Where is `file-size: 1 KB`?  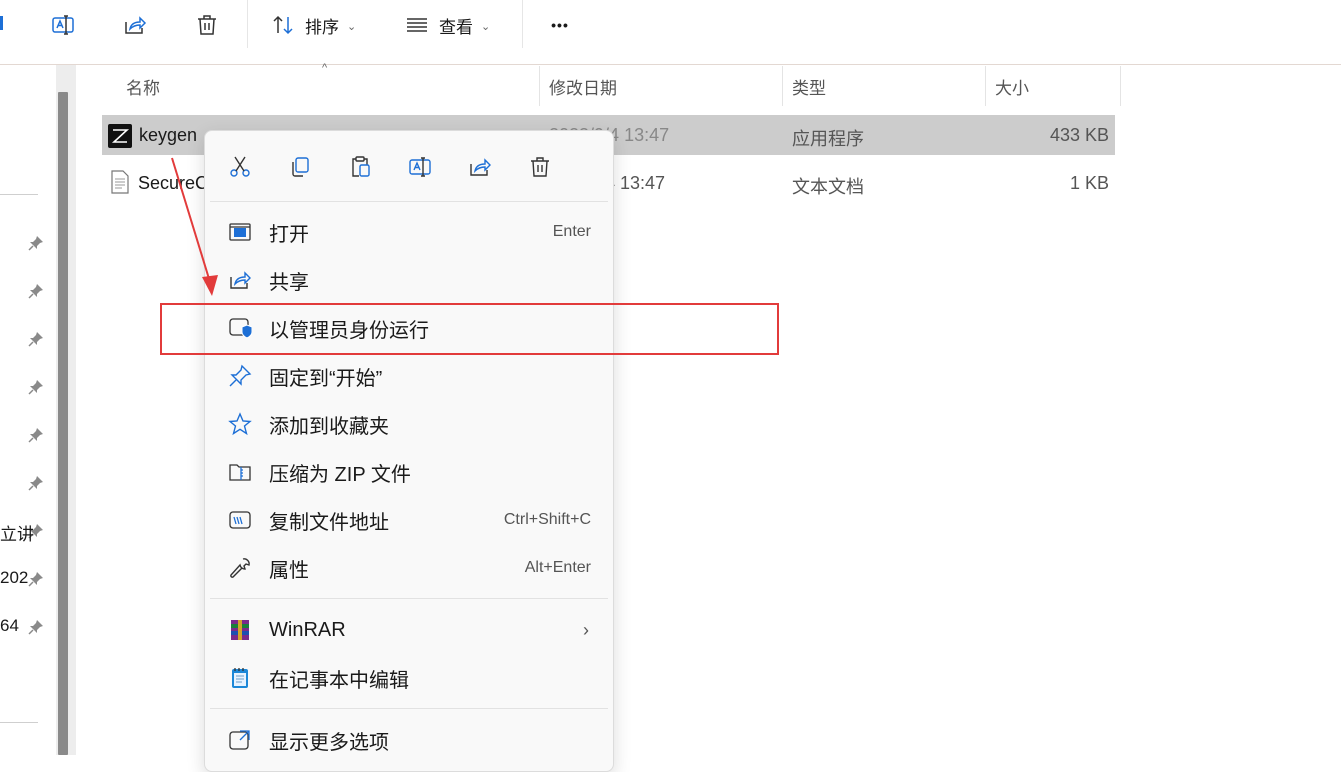
file-size: 1 KB is located at coordinates (1089, 183).